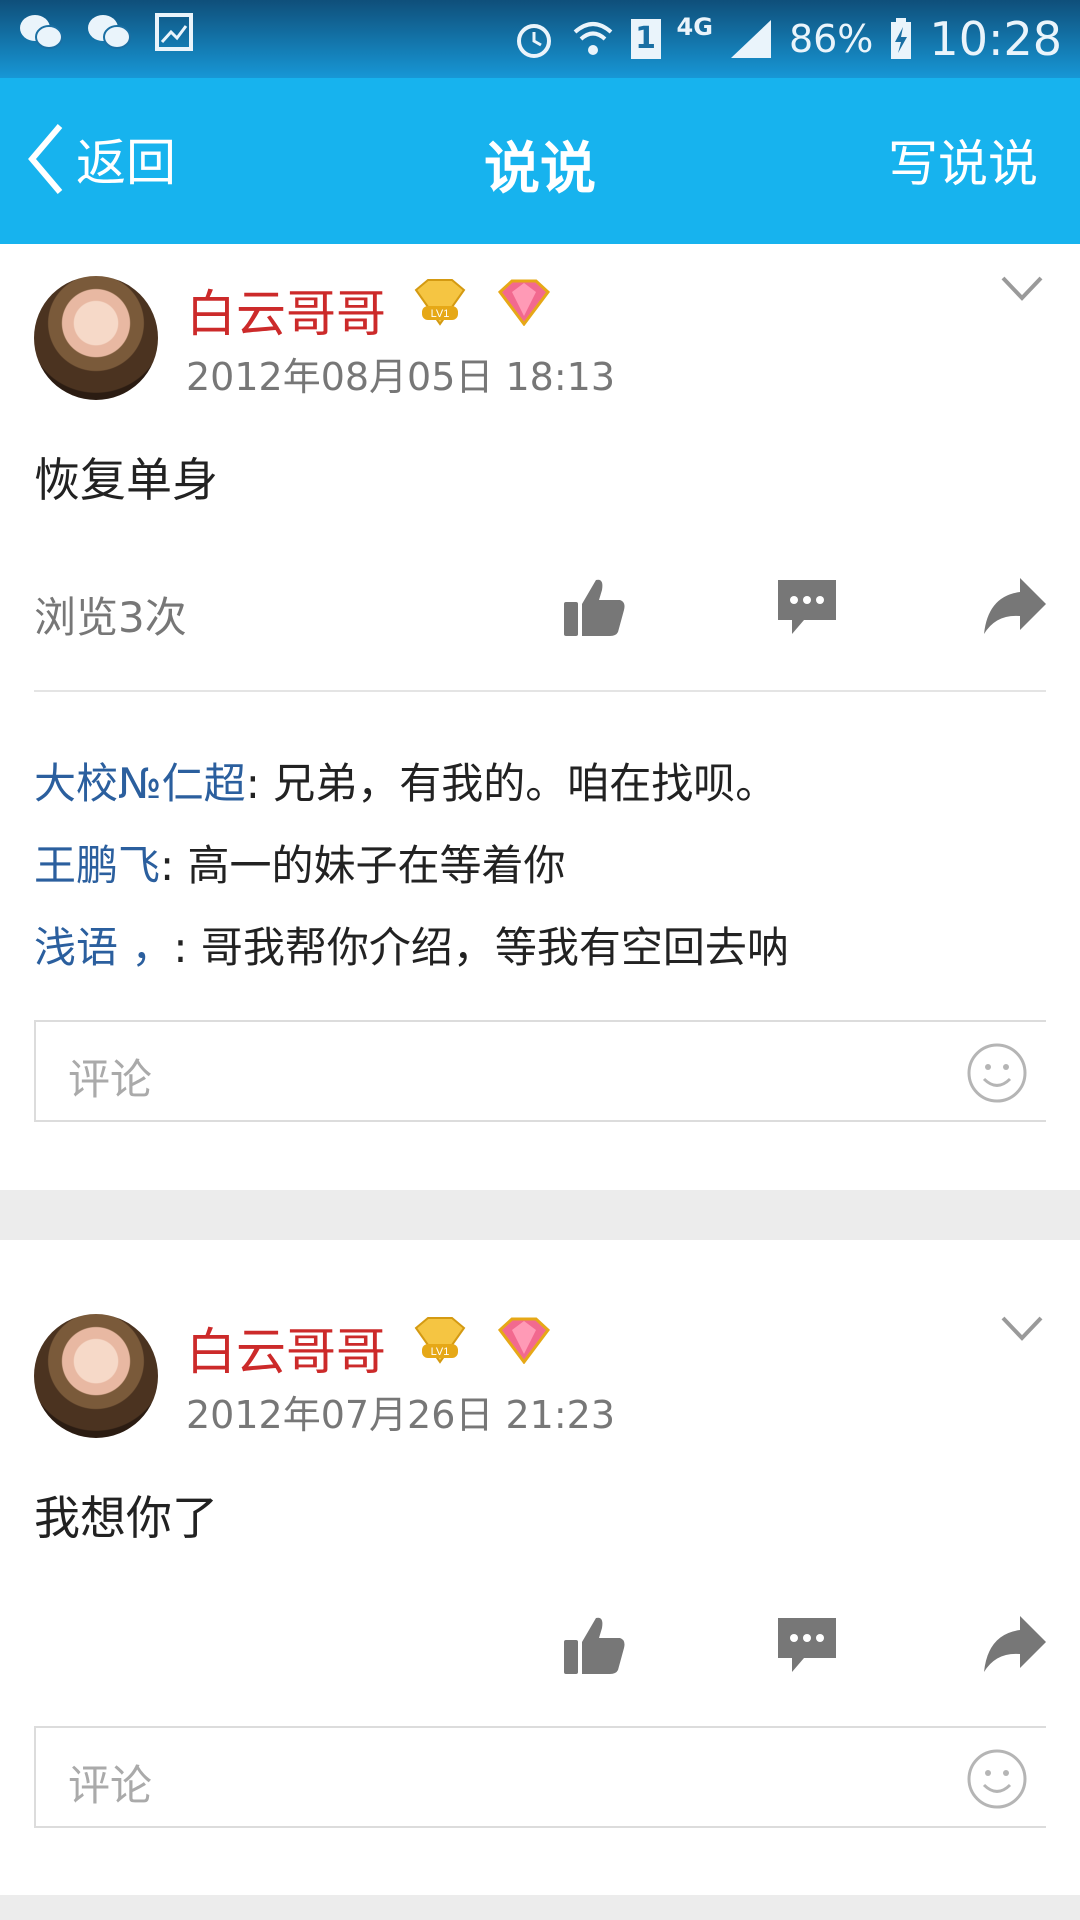  Describe the element at coordinates (110, 617) in the screenshot. I see `view-count: 浏览3次` at that location.